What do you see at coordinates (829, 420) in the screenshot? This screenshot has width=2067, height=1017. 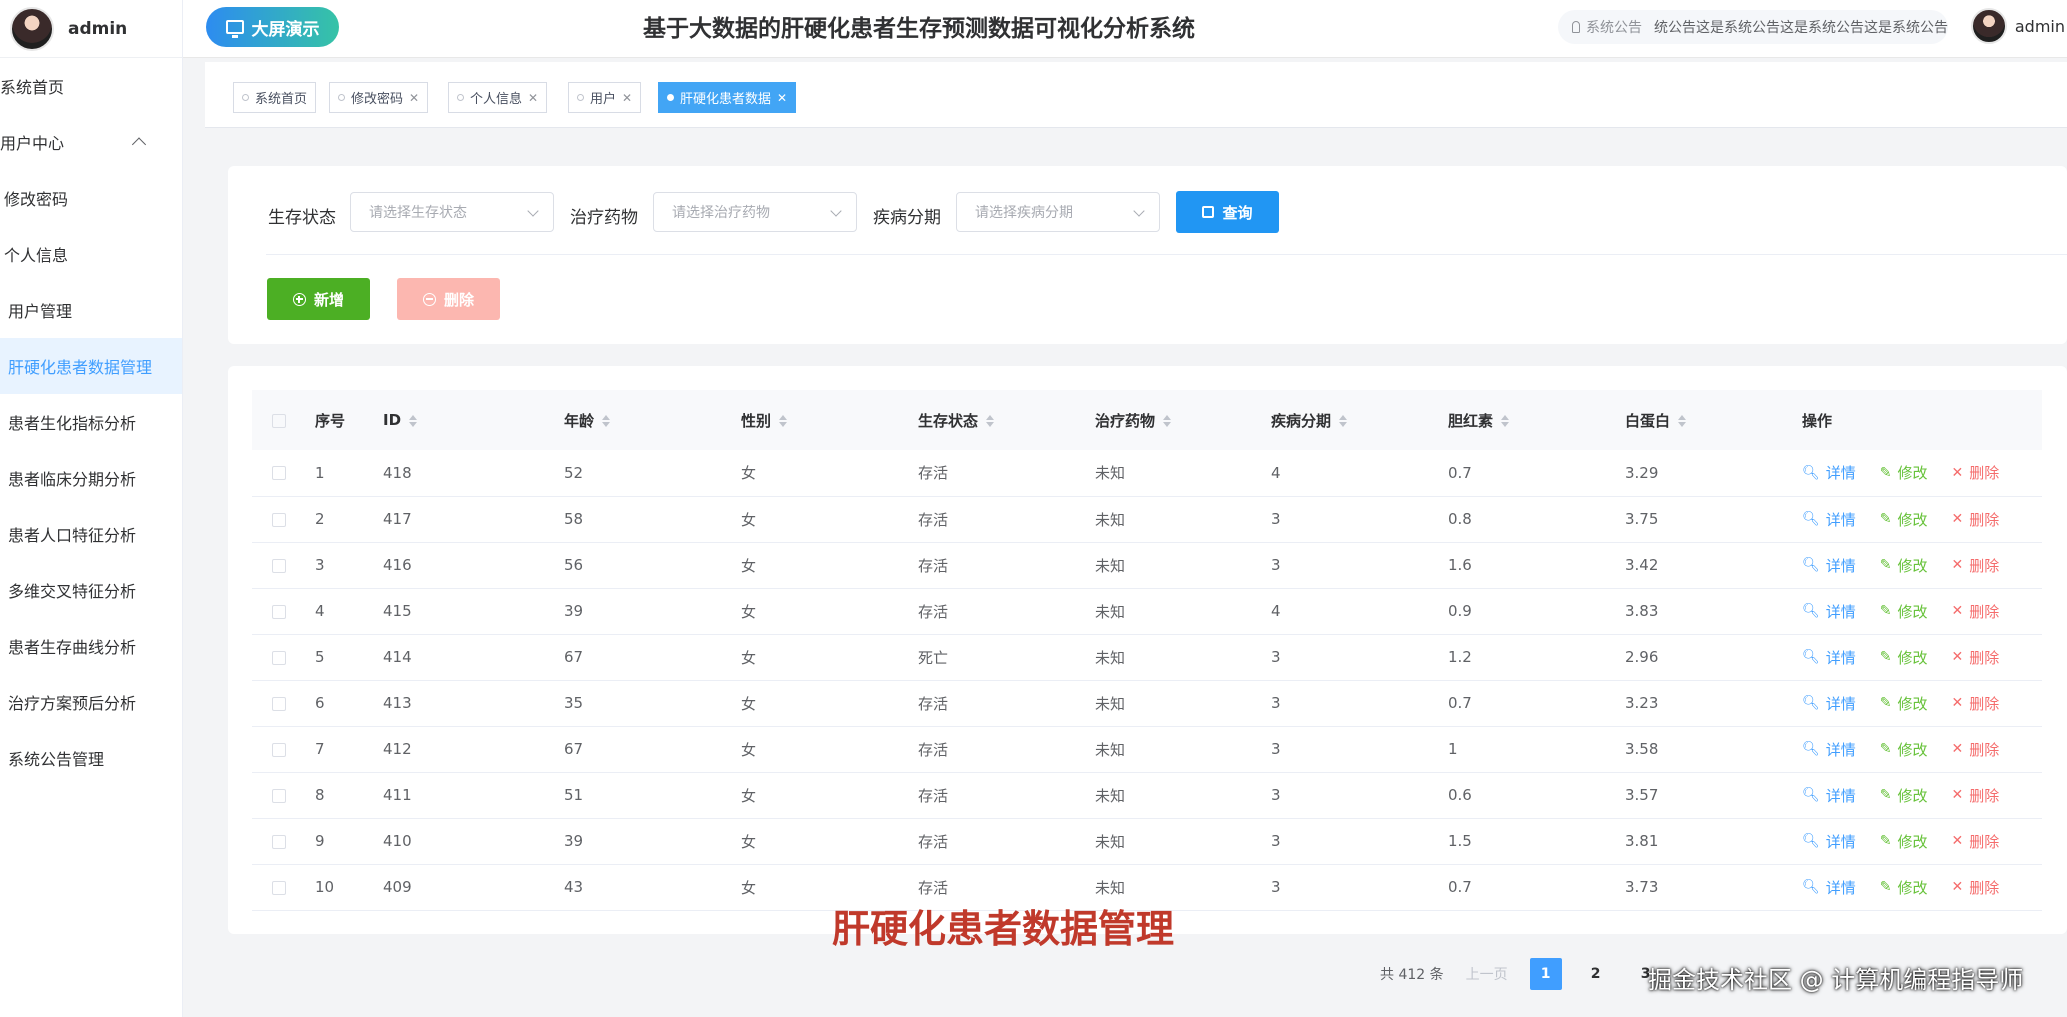 I see `column-header-3: 性别` at bounding box center [829, 420].